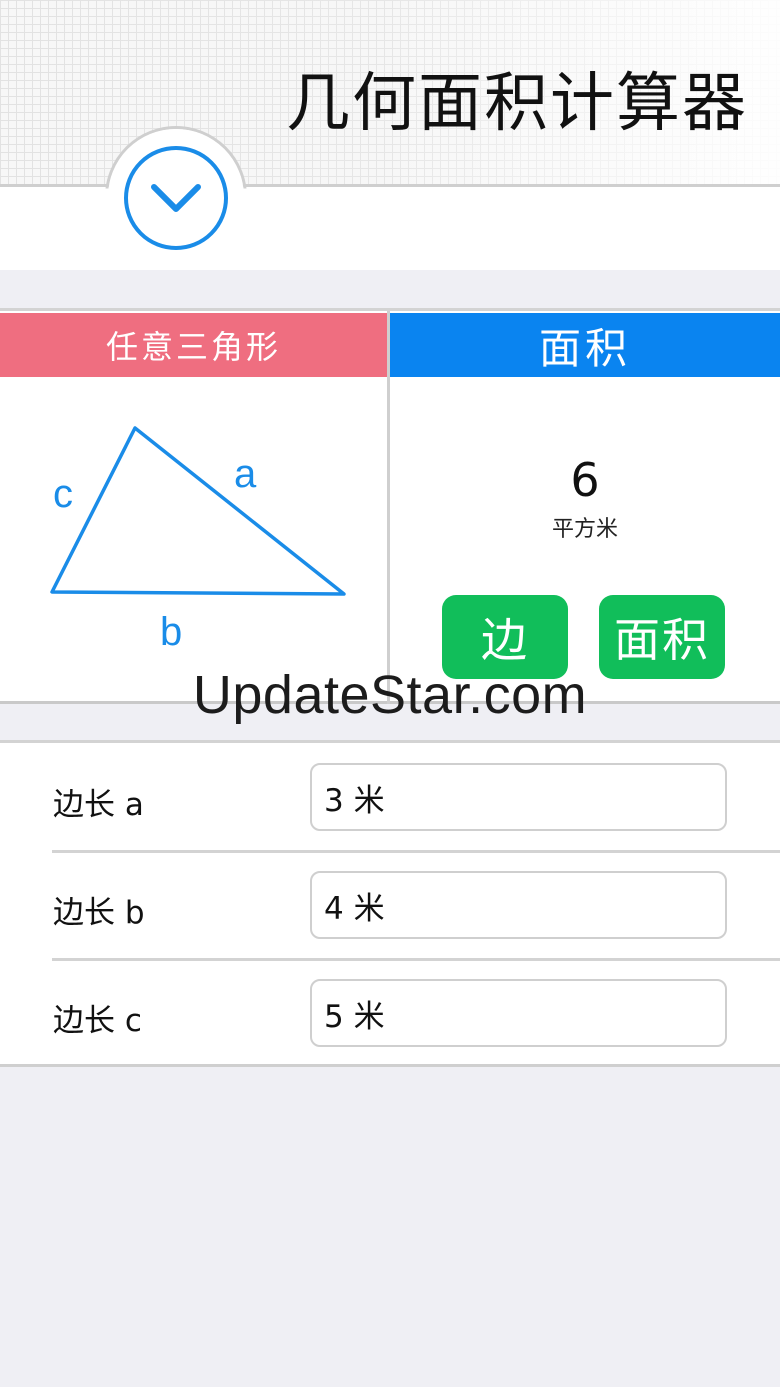  Describe the element at coordinates (517, 104) in the screenshot. I see `app-title: 几何面积计算器` at that location.